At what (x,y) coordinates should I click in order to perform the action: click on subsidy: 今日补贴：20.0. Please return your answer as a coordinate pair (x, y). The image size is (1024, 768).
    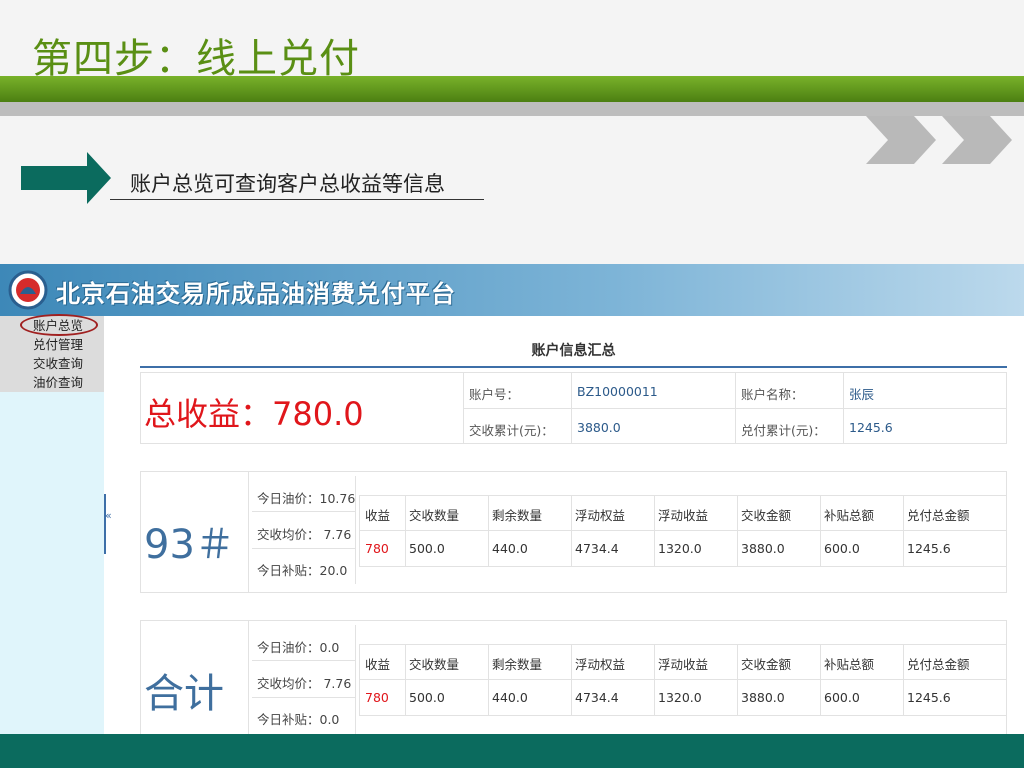
    Looking at the image, I should click on (302, 570).